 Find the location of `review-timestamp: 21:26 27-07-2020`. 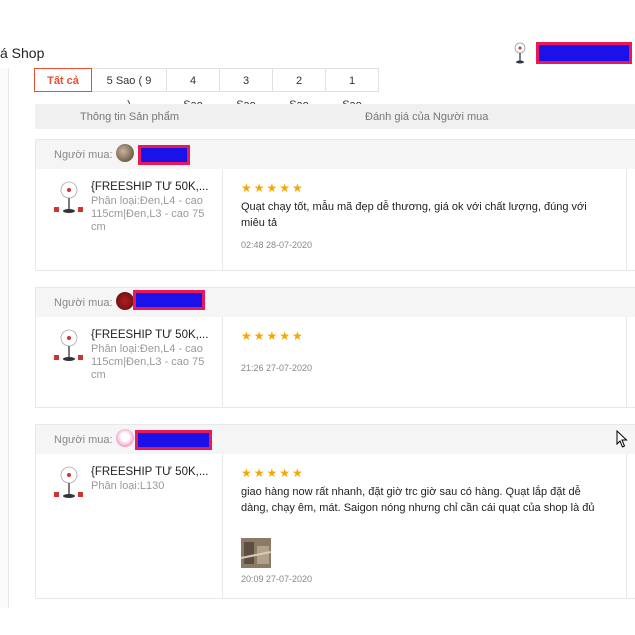

review-timestamp: 21:26 27-07-2020 is located at coordinates (277, 368).